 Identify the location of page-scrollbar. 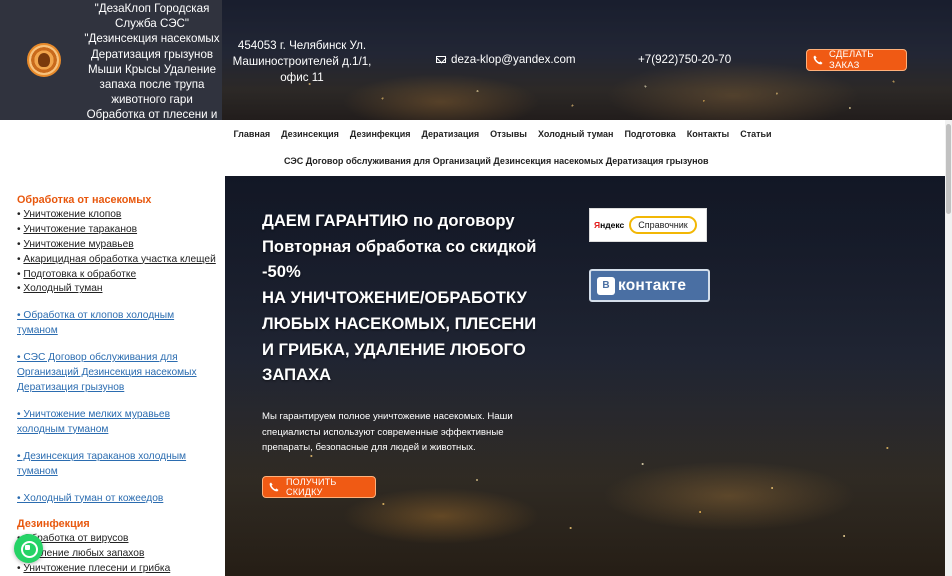
(948, 348).